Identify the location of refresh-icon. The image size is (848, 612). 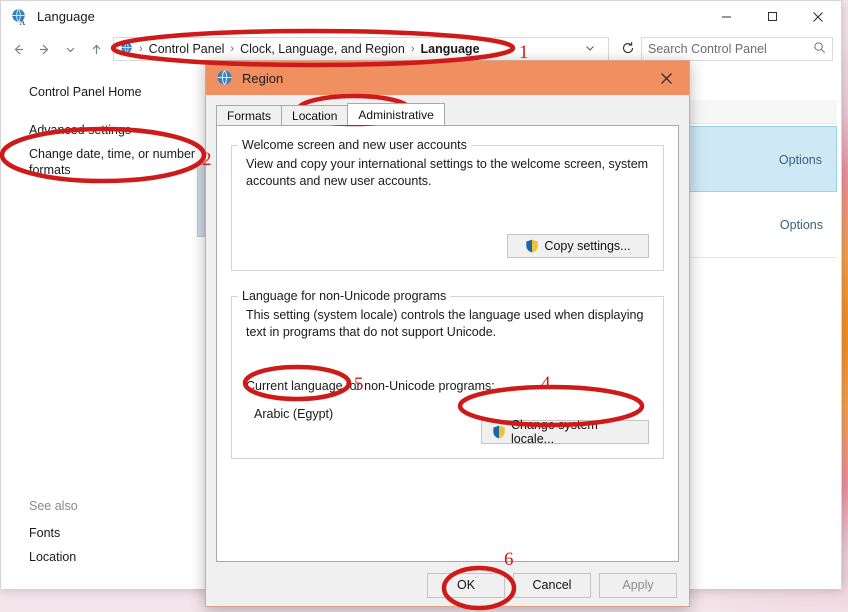
(628, 49).